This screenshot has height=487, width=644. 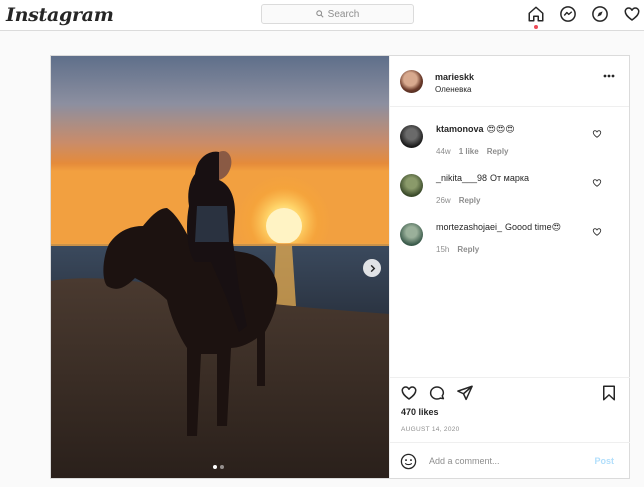 What do you see at coordinates (411, 81) in the screenshot?
I see `author-avatar` at bounding box center [411, 81].